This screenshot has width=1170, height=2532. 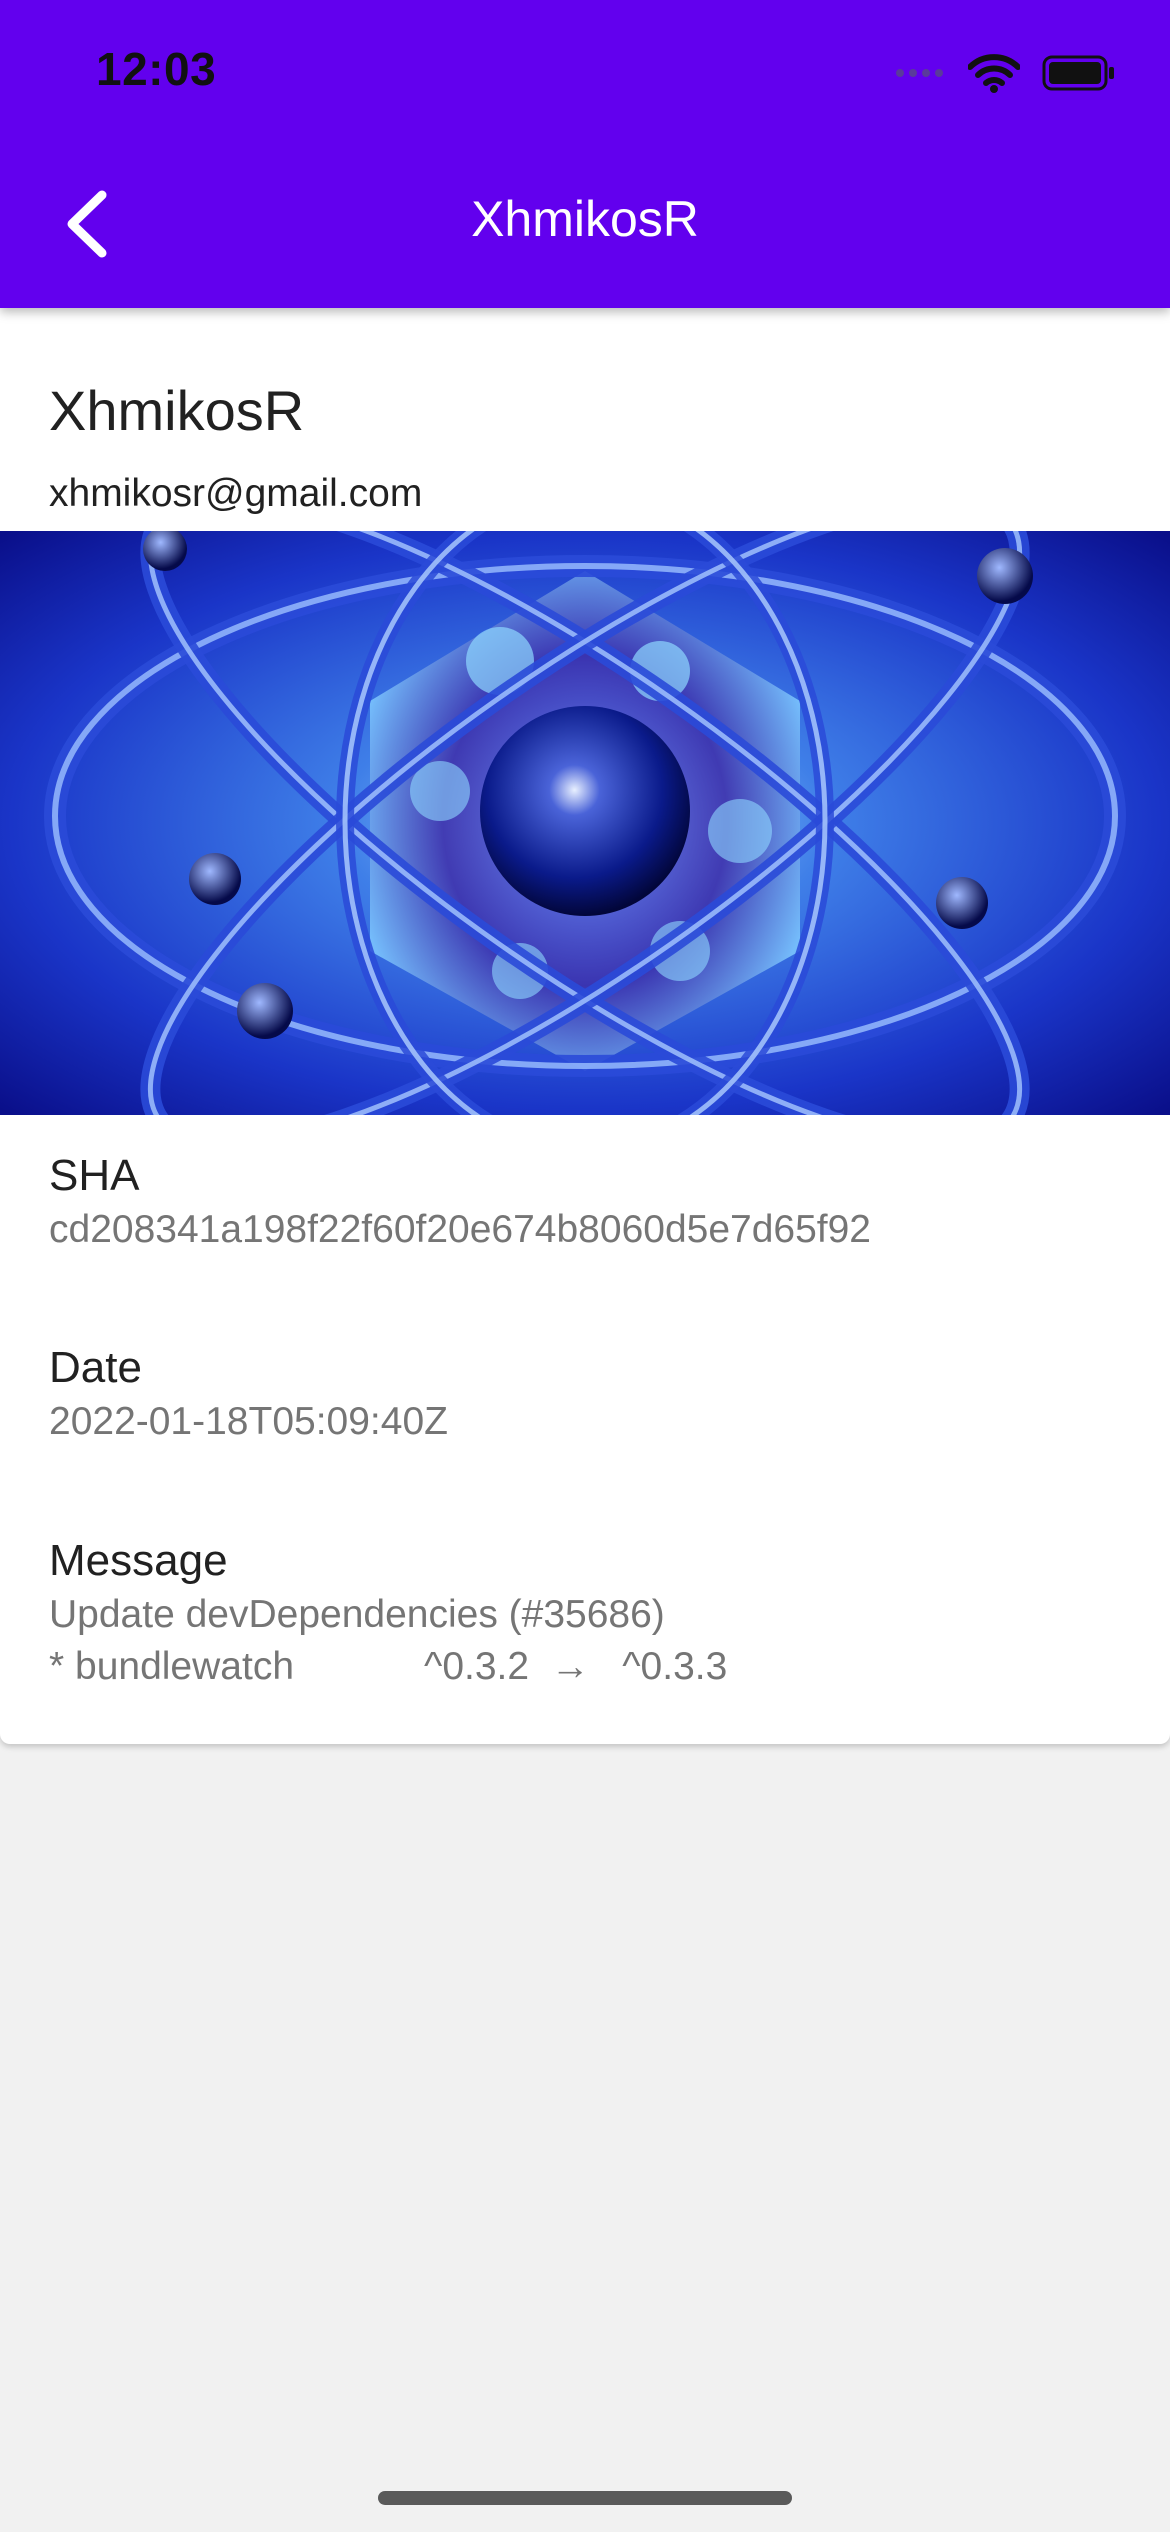 I want to click on home-indicator, so click(x=585, y=2498).